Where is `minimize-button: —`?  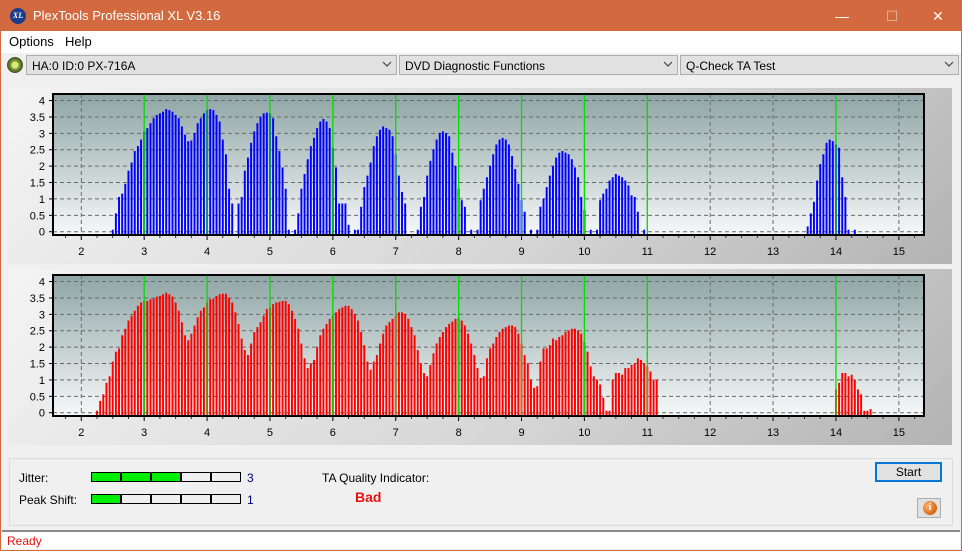 minimize-button: — is located at coordinates (842, 16).